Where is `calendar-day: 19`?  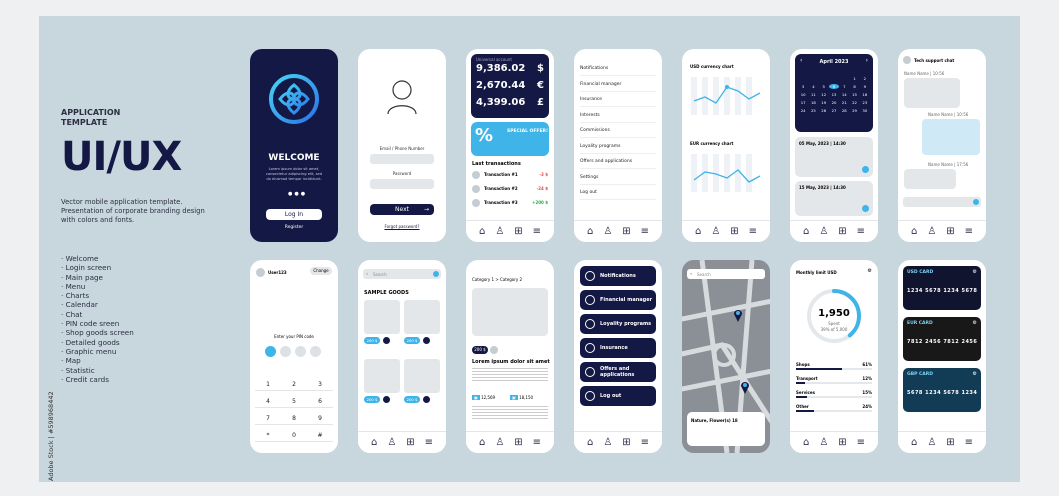
calendar-day: 19 is located at coordinates (824, 102).